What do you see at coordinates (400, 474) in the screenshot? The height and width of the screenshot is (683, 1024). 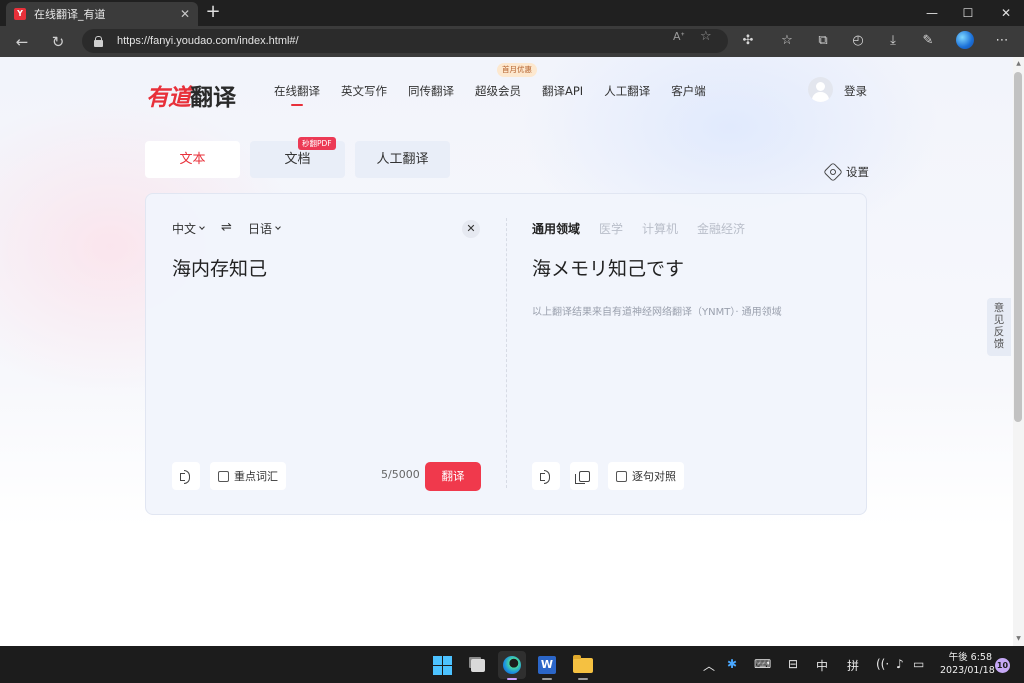 I see `char-counter: 5/5000` at bounding box center [400, 474].